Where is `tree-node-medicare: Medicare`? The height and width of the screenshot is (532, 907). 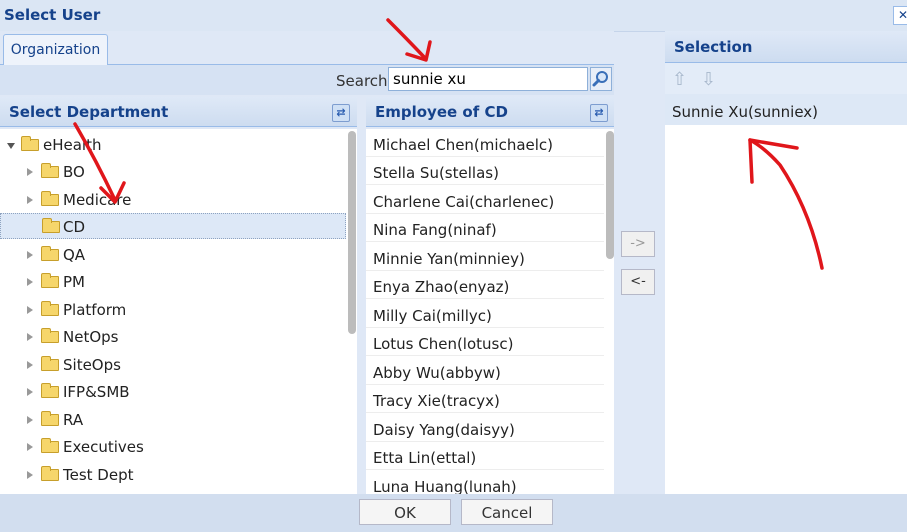
tree-node-medicare: Medicare is located at coordinates (173, 200).